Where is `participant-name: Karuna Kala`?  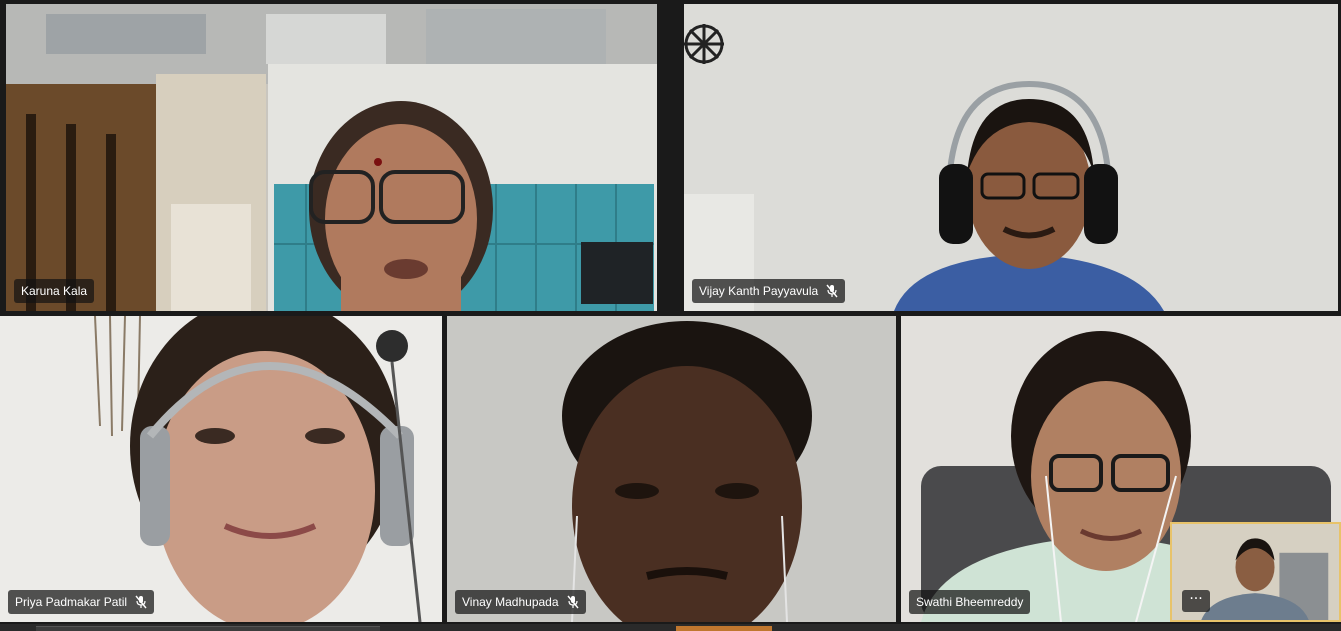
participant-name: Karuna Kala is located at coordinates (54, 291).